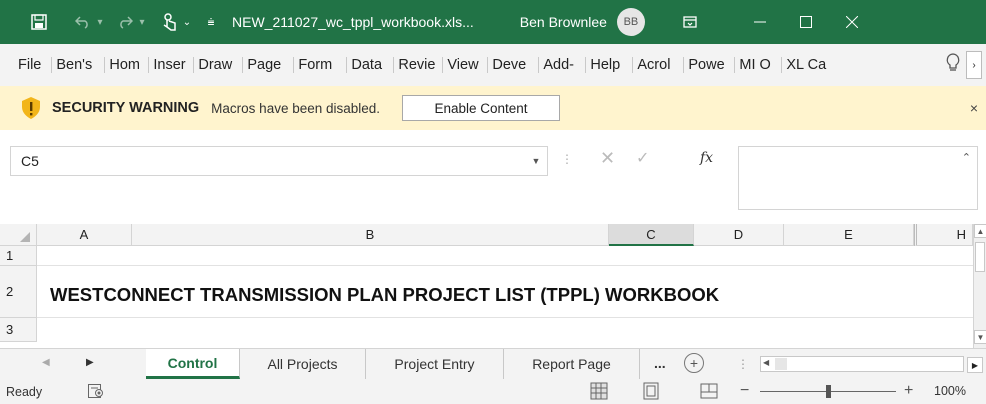 The height and width of the screenshot is (404, 986). What do you see at coordinates (303, 364) in the screenshot?
I see `sheet-tab-all-projects: All Projects` at bounding box center [303, 364].